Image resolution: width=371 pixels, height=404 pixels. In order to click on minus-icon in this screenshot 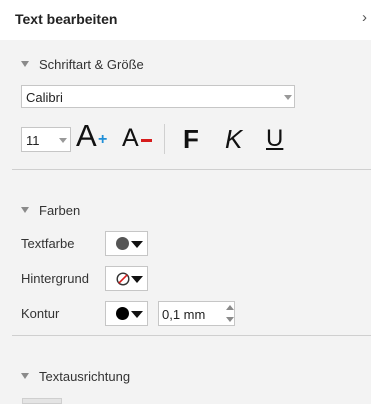, I will do `click(146, 140)`.